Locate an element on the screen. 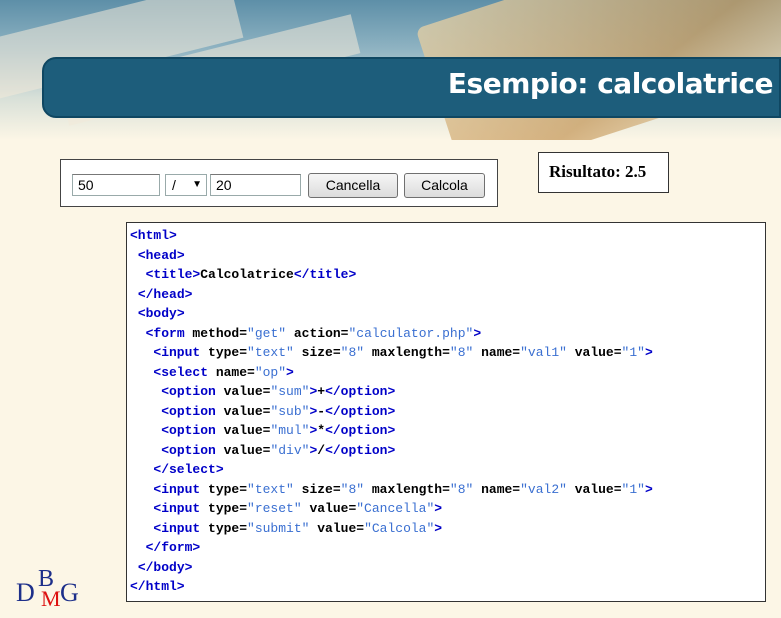  code-token: "text" is located at coordinates (270, 489).